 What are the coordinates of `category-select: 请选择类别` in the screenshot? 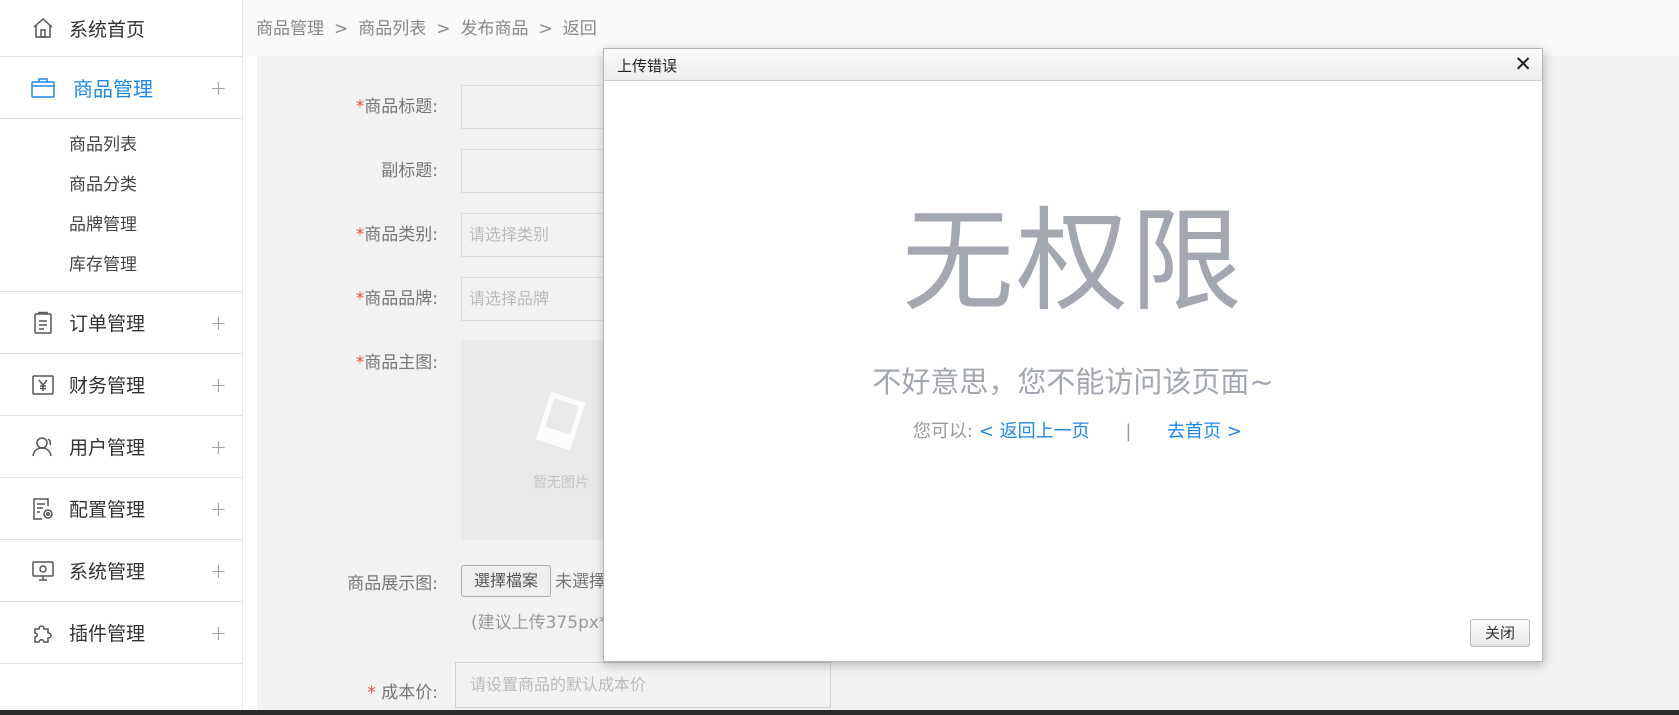 It's located at (536, 235).